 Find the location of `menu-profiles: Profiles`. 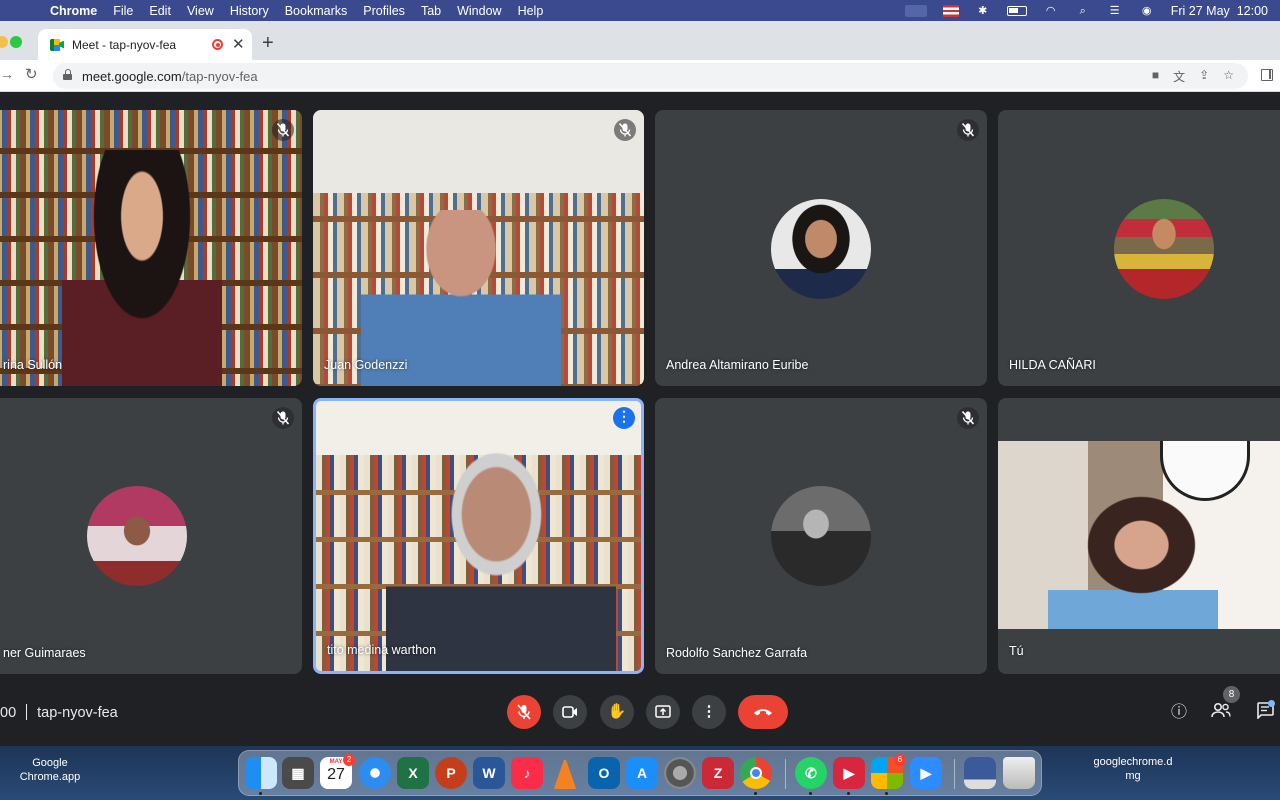

menu-profiles: Profiles is located at coordinates (384, 11).